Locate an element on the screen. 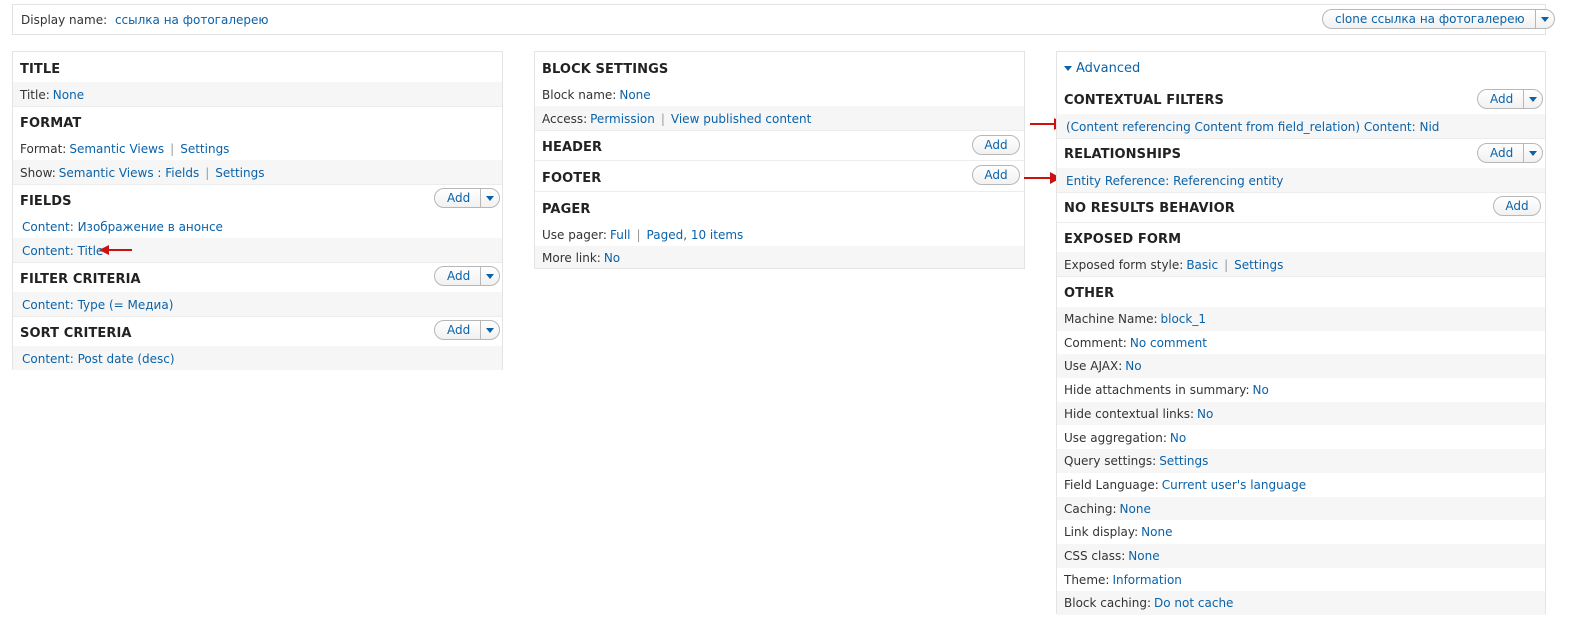 The width and height of the screenshot is (1592, 638). other-setting-item: Link display: None is located at coordinates (1118, 532).